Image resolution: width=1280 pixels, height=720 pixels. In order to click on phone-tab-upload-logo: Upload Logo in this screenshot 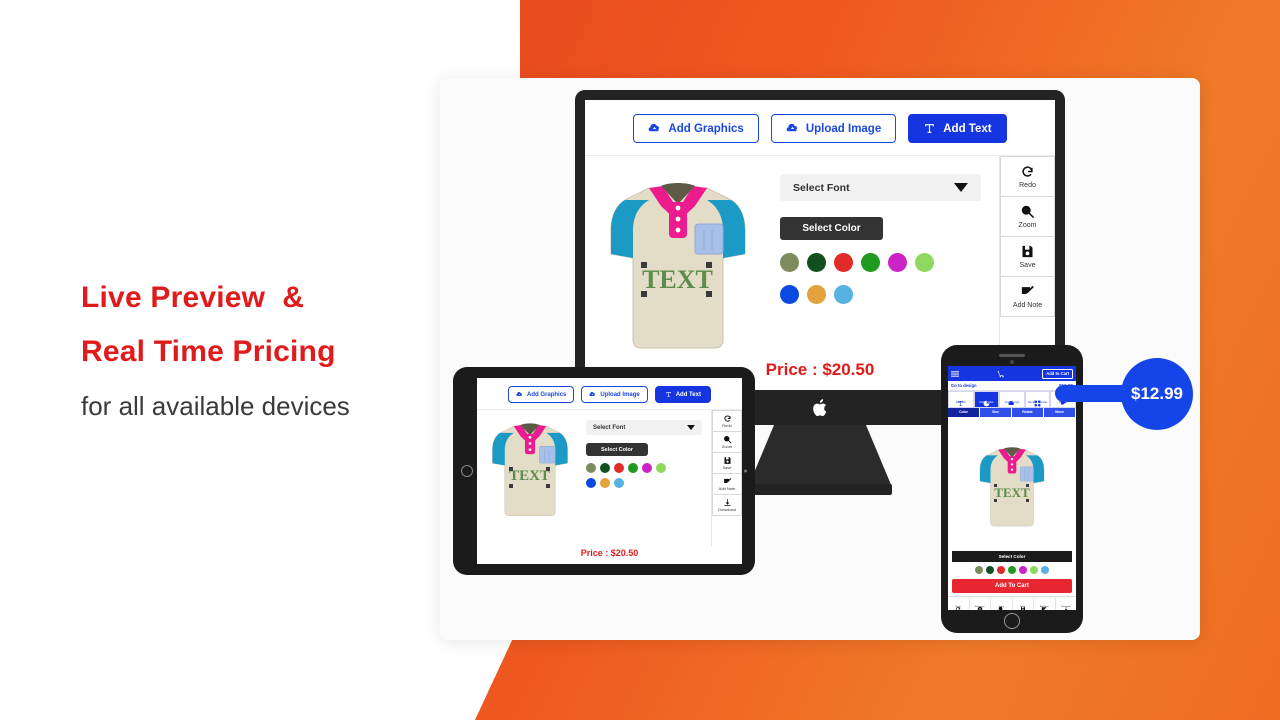, I will do `click(1012, 399)`.